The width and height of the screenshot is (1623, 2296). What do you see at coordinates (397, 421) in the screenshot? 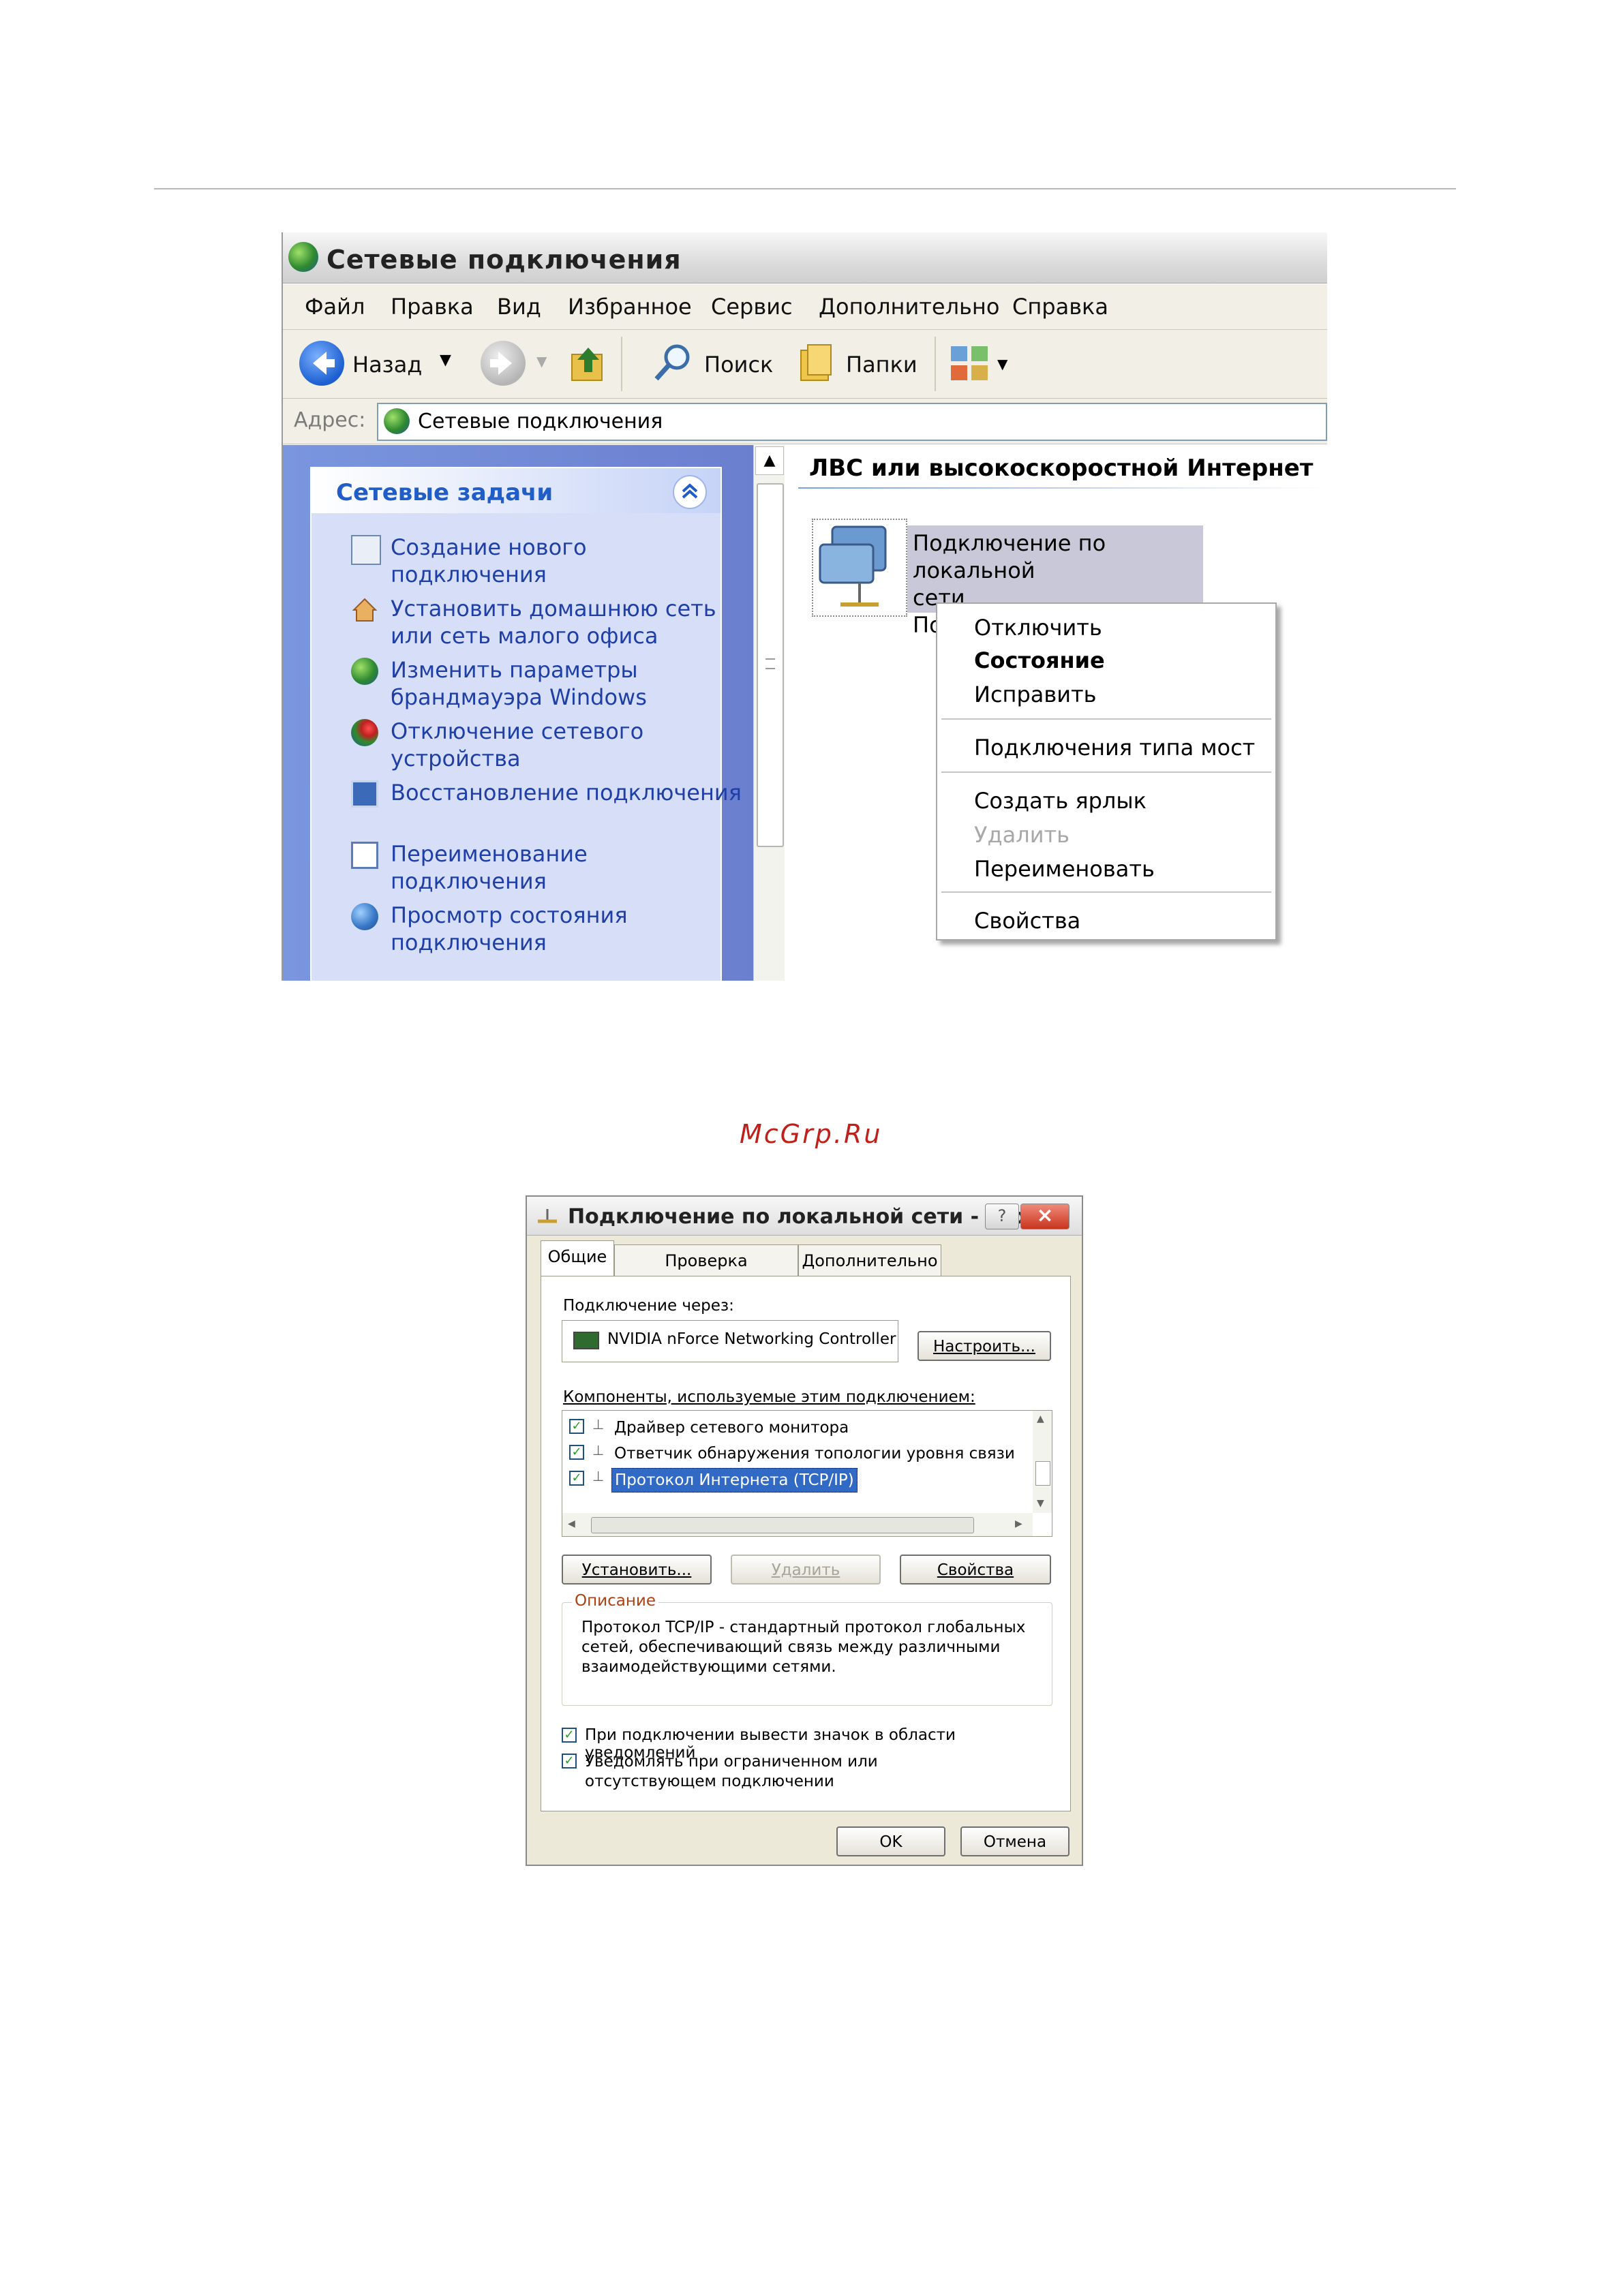
I see `network-connections-icon` at bounding box center [397, 421].